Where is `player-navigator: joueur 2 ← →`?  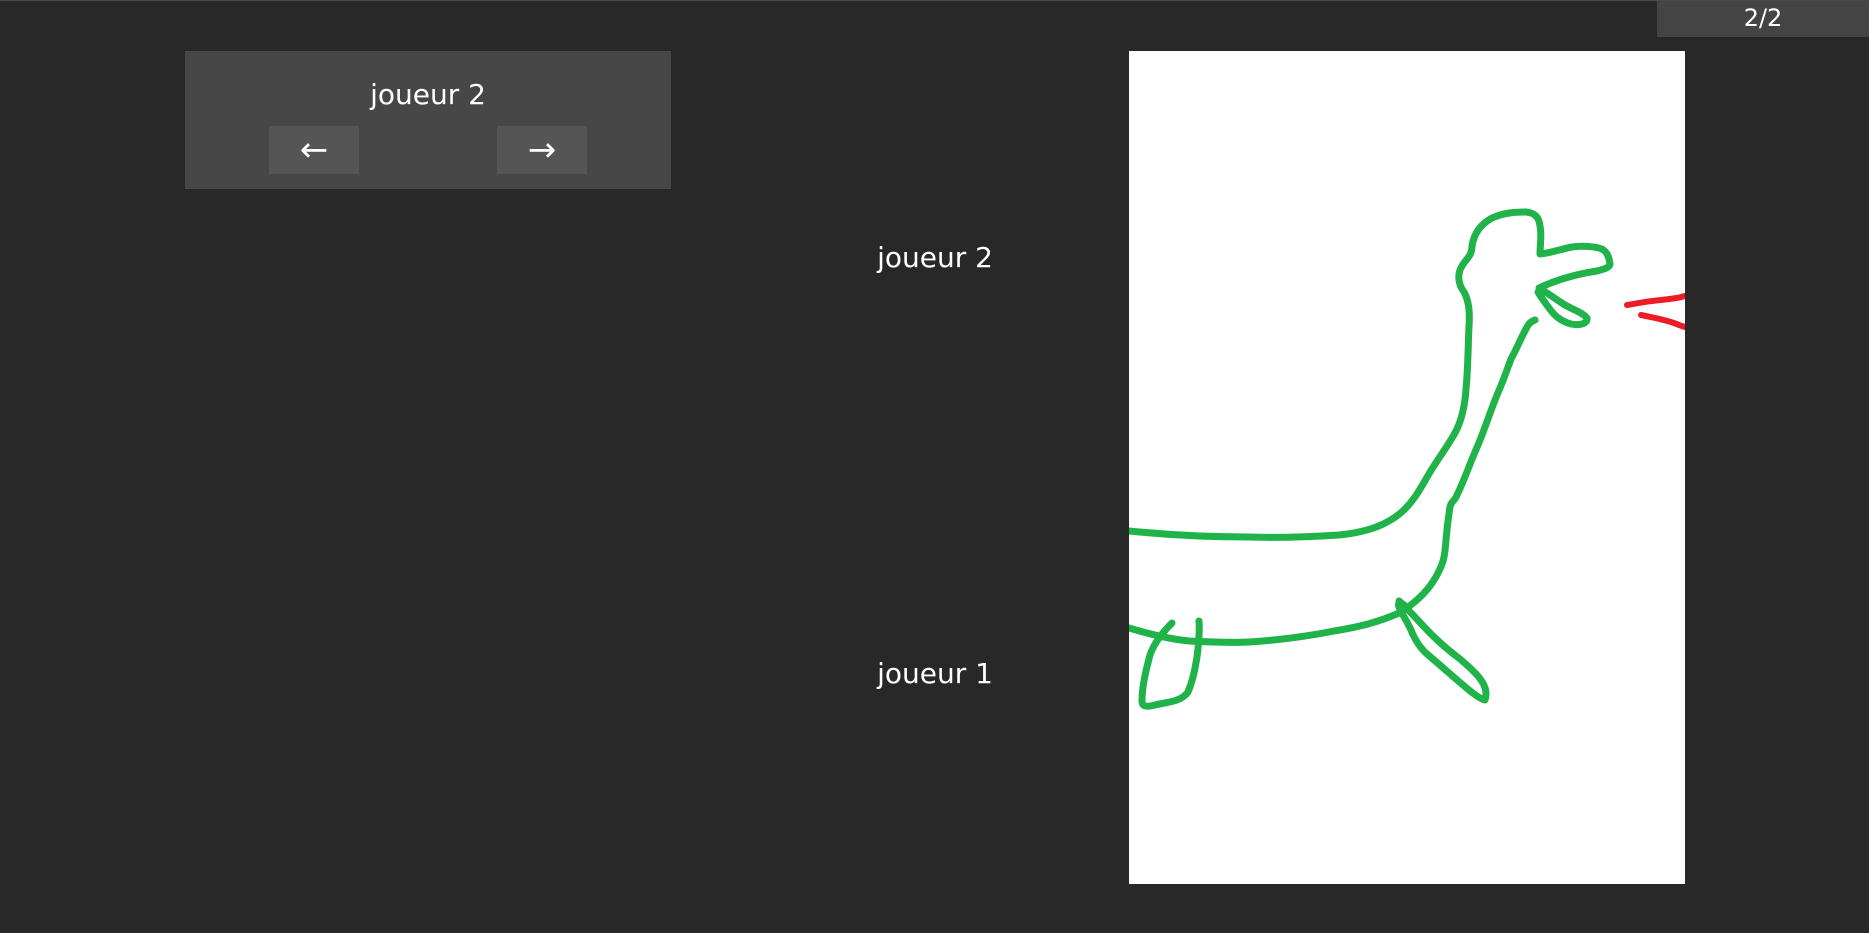 player-navigator: joueur 2 ← → is located at coordinates (428, 120).